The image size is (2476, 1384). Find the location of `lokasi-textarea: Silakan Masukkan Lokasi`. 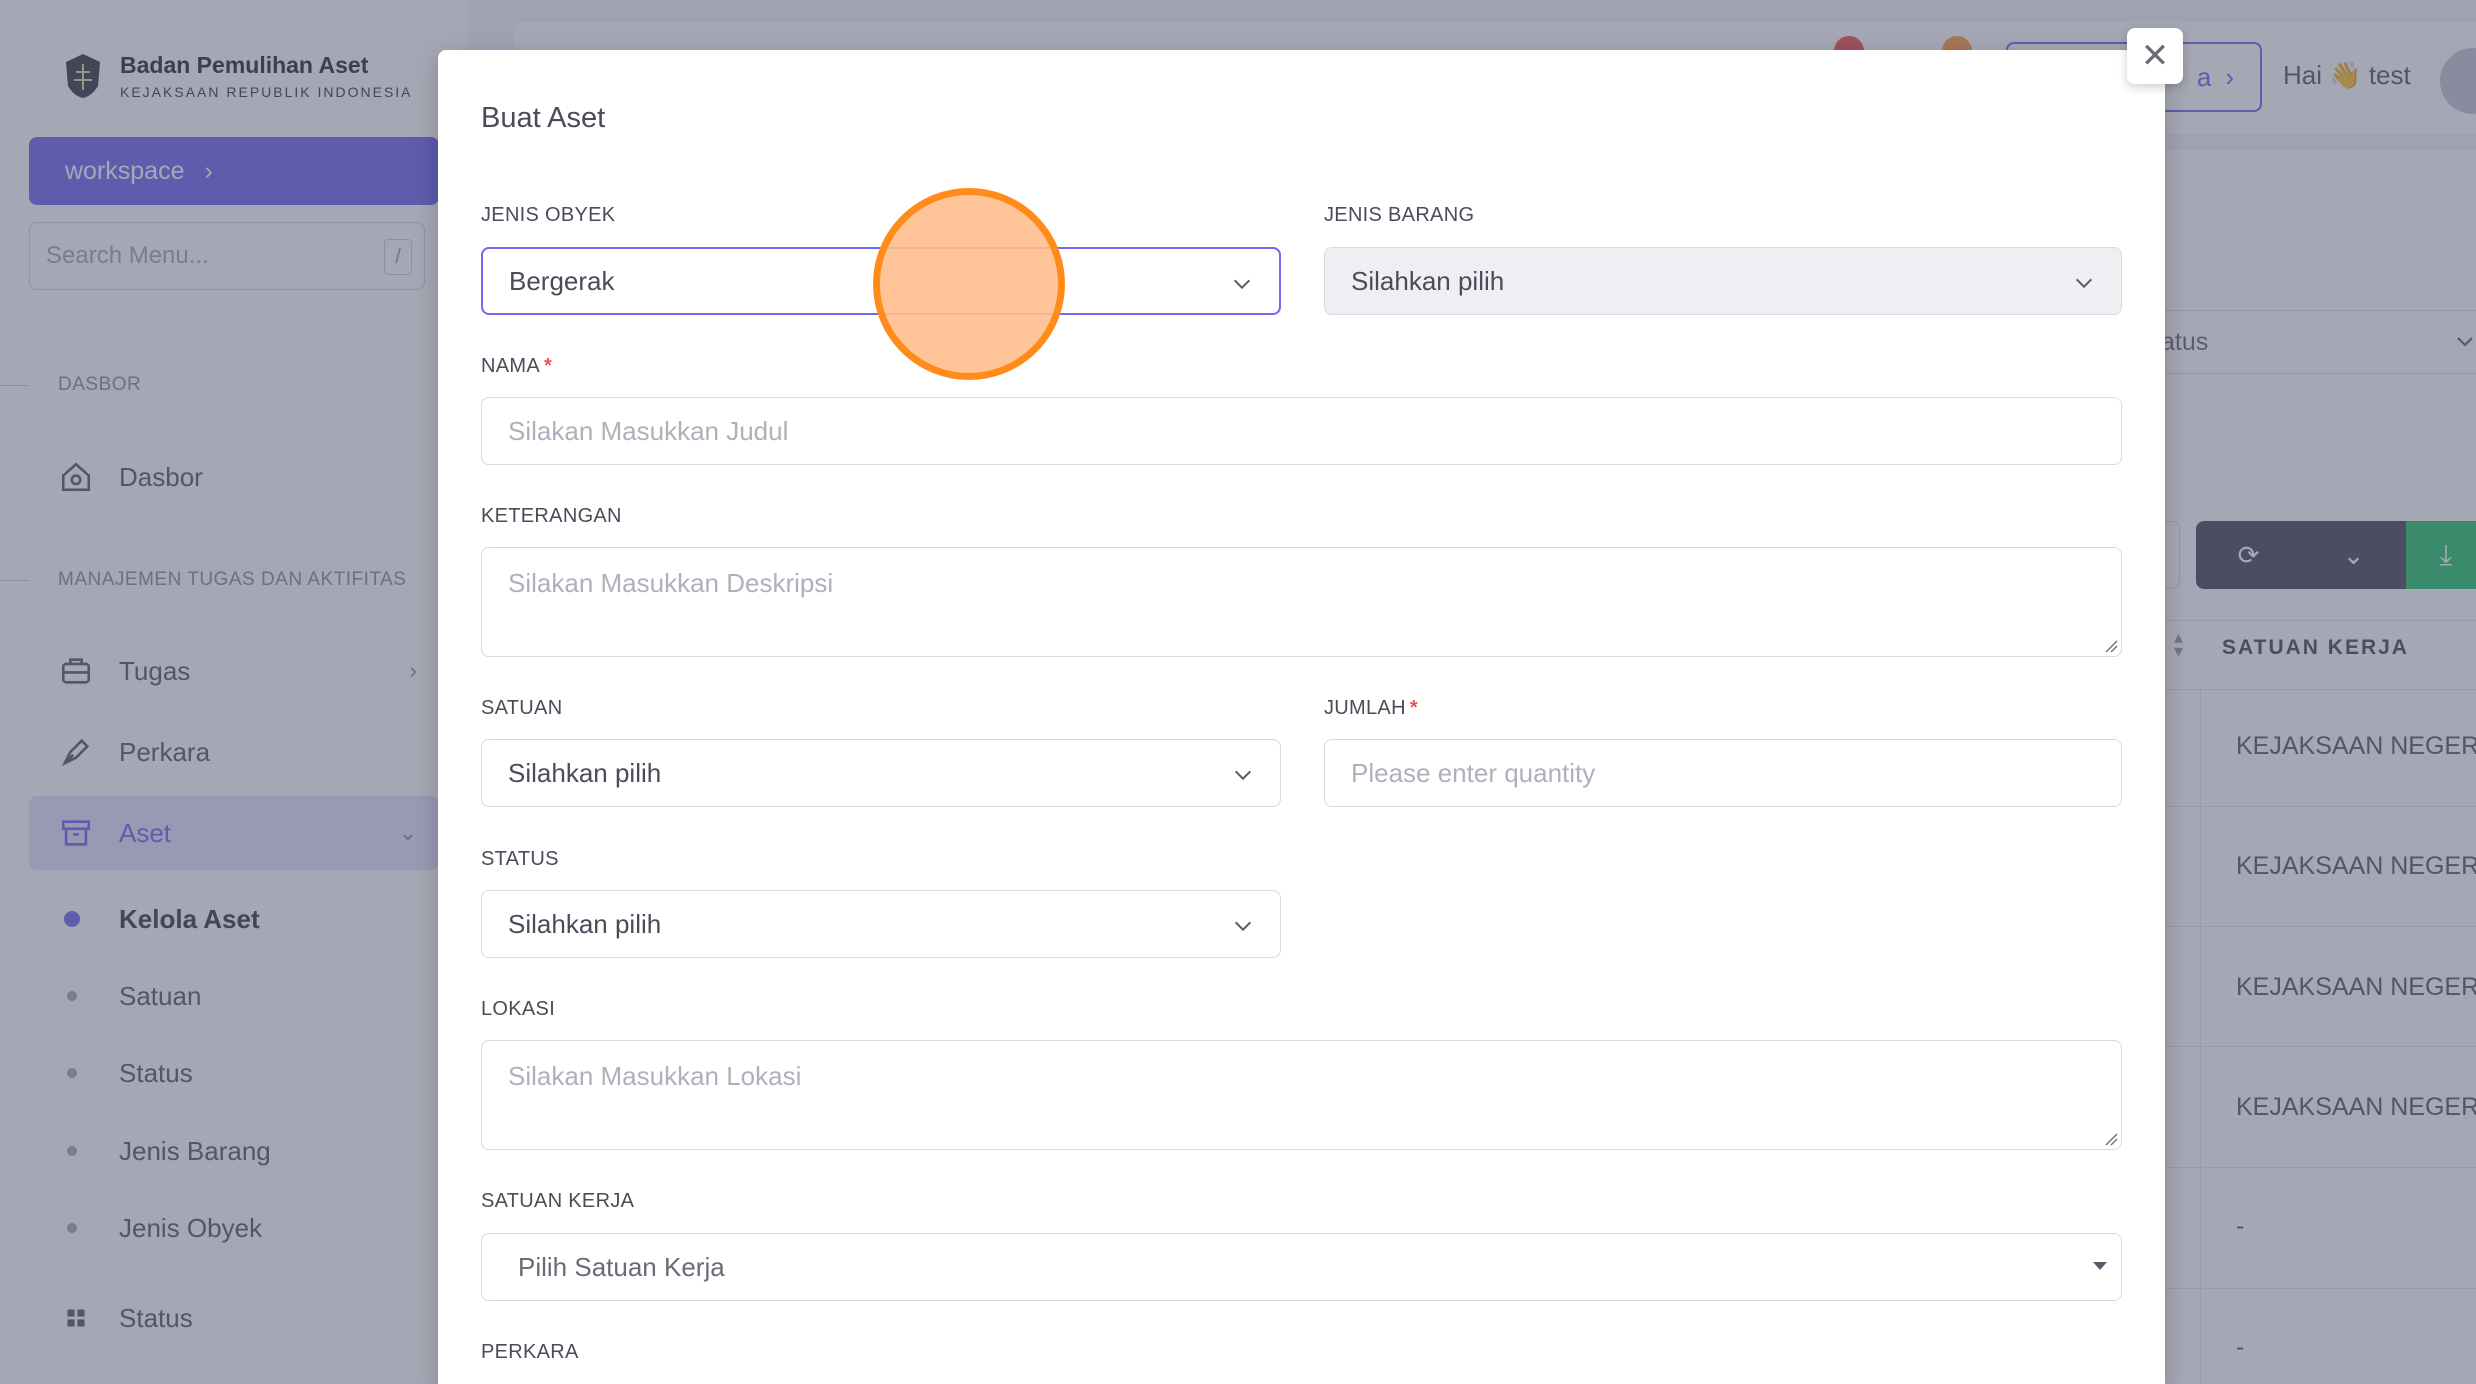

lokasi-textarea: Silakan Masukkan Lokasi is located at coordinates (1301, 1095).